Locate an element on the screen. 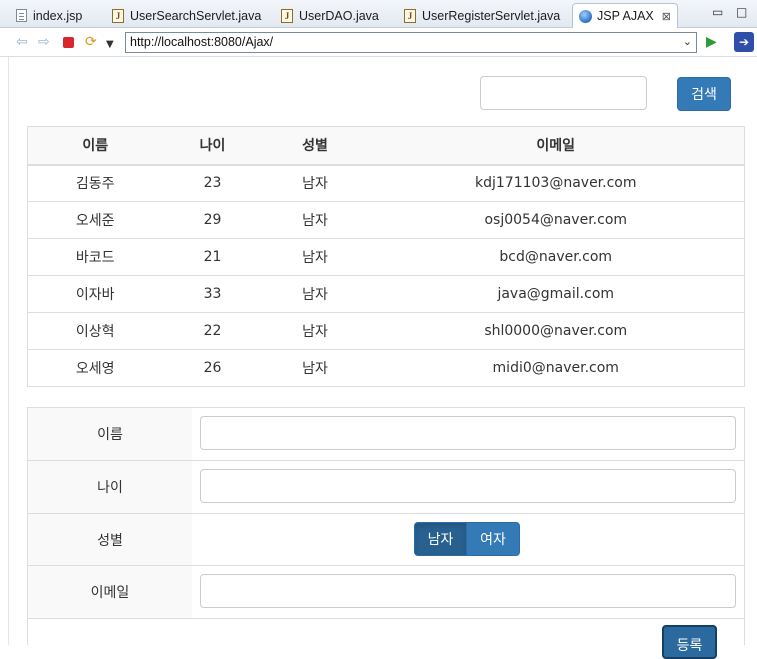 This screenshot has height=659, width=757. tab-label: UserDAO.java is located at coordinates (339, 15).